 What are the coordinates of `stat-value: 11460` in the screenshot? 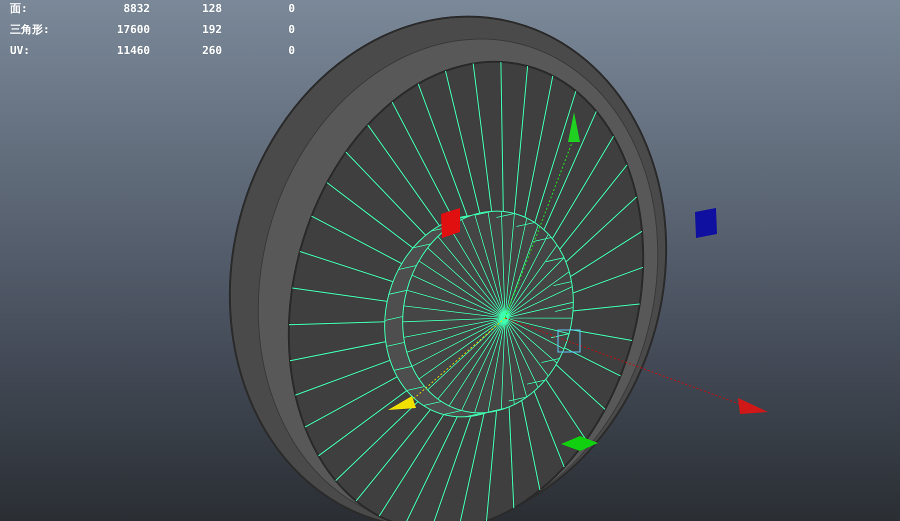 It's located at (133, 51).